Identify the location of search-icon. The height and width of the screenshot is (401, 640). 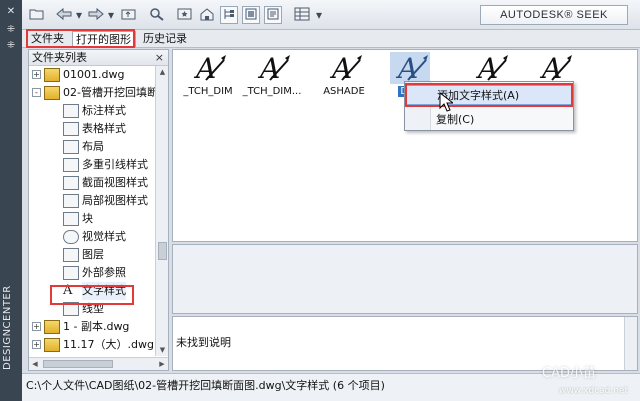
(157, 15).